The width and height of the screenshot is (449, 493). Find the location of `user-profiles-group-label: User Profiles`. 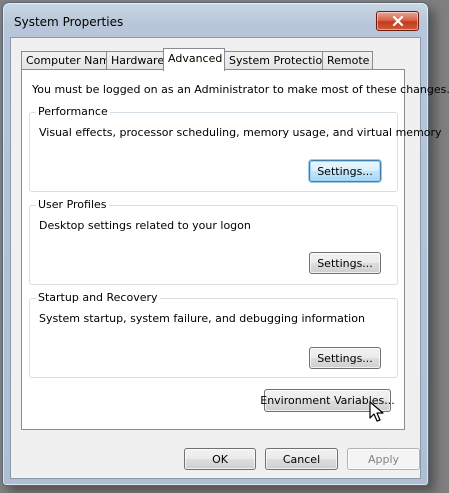

user-profiles-group-label: User Profiles is located at coordinates (72, 204).